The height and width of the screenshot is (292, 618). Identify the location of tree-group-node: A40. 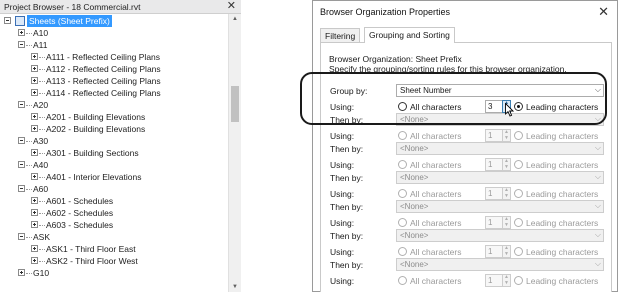
(114, 165).